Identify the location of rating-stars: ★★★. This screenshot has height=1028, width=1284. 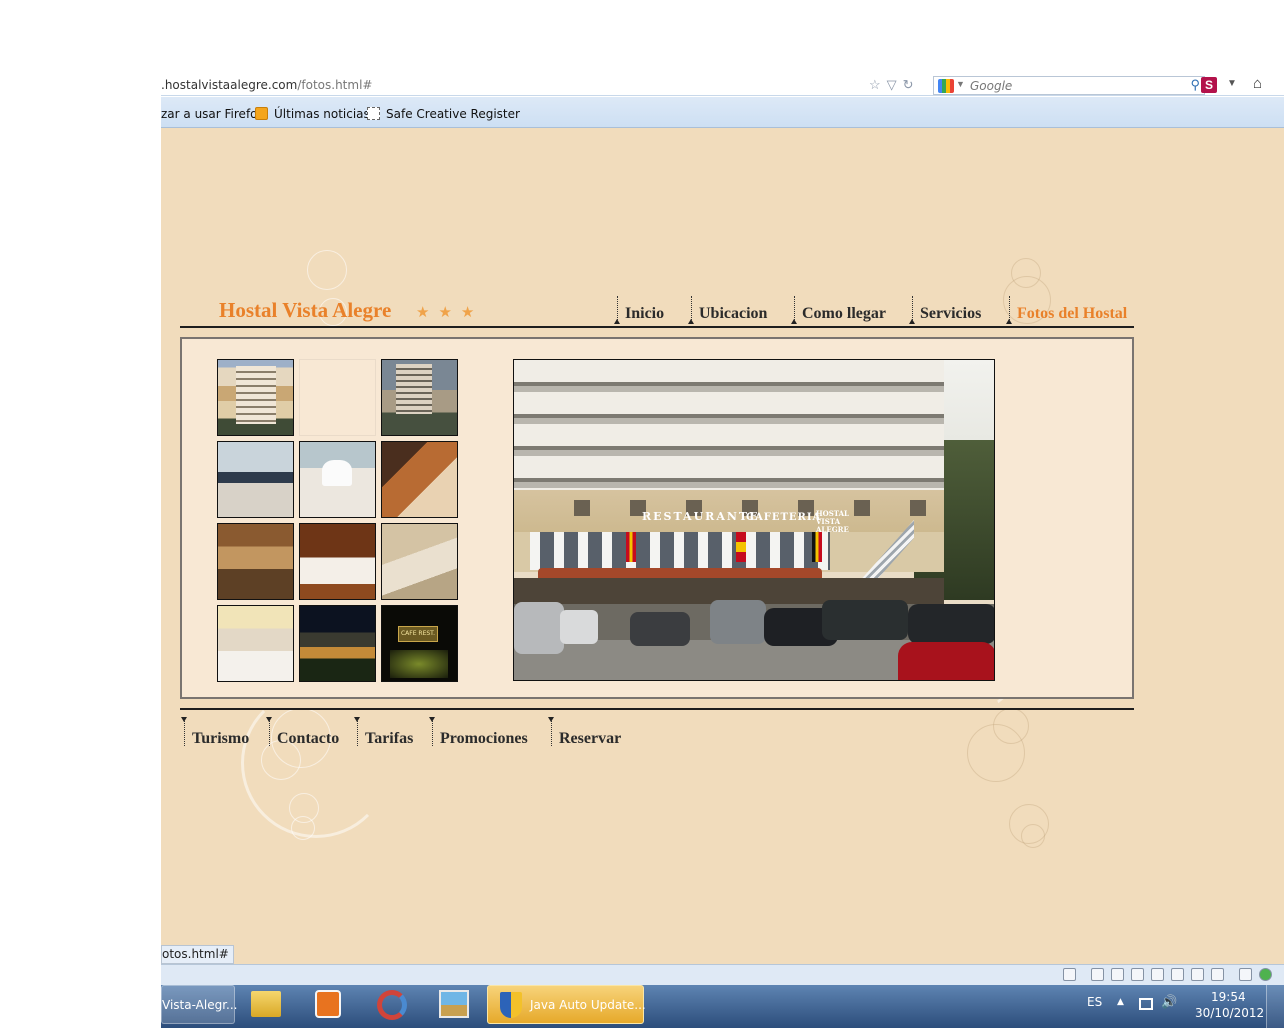
(450, 312).